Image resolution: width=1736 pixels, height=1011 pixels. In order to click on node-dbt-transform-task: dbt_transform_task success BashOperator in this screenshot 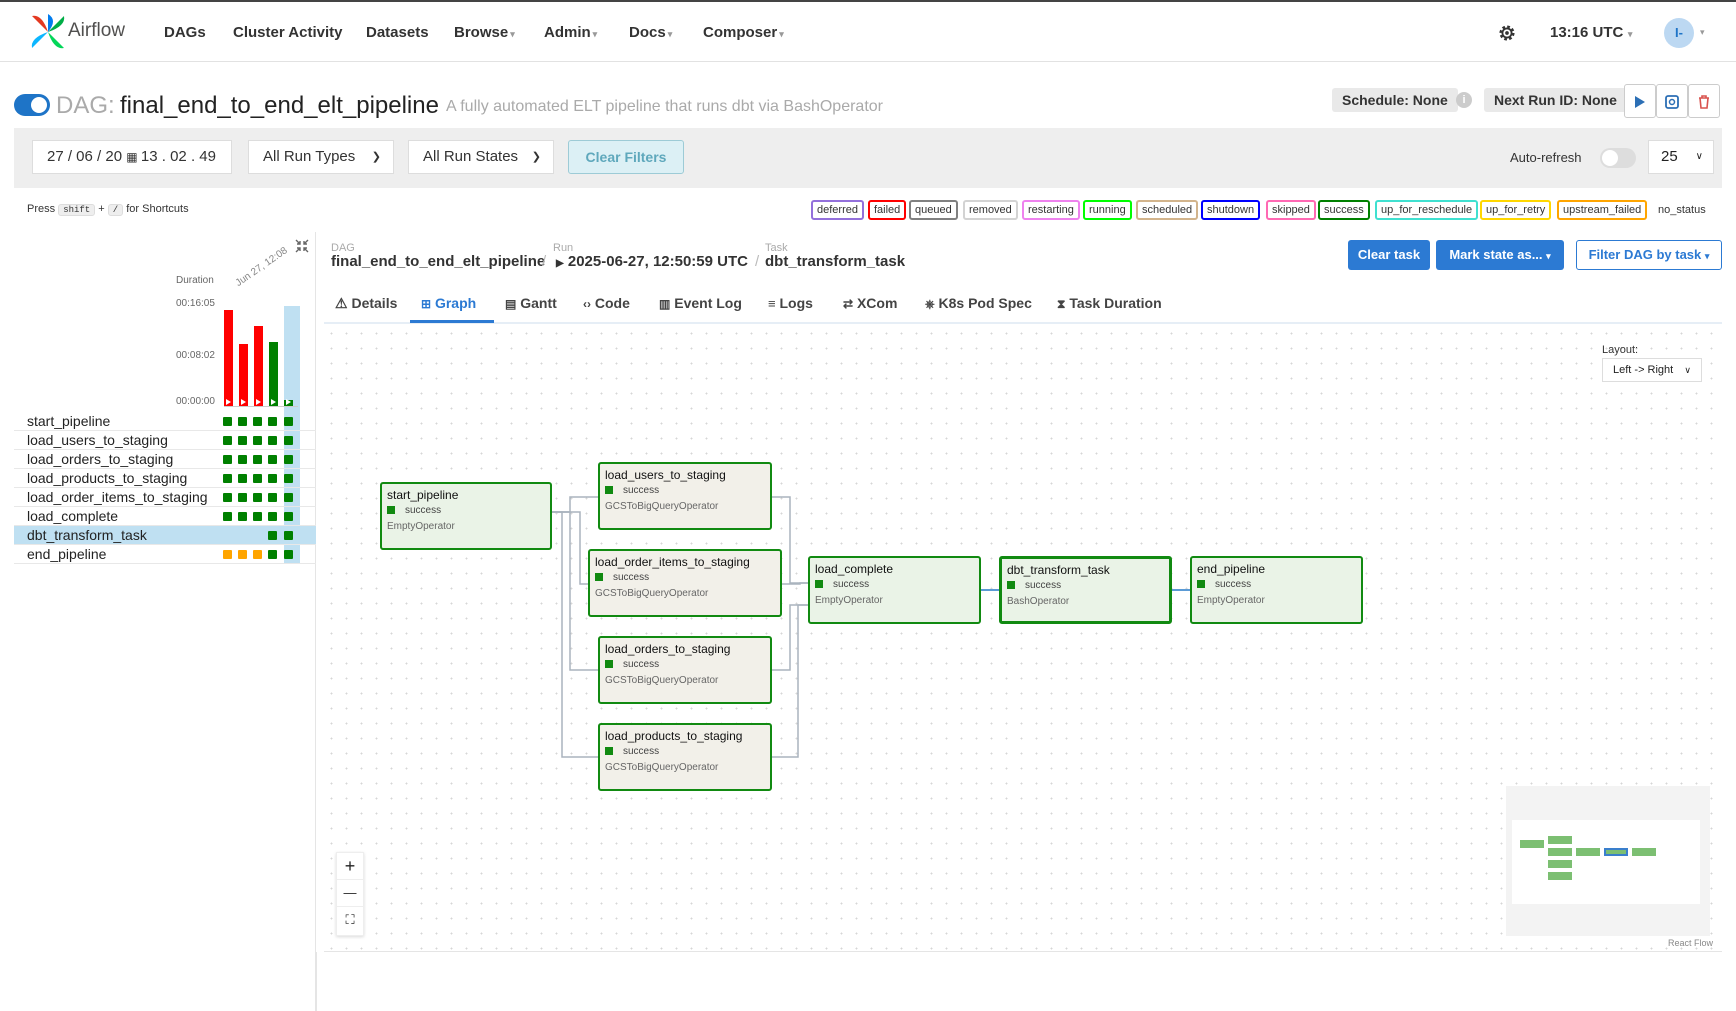, I will do `click(1085, 590)`.